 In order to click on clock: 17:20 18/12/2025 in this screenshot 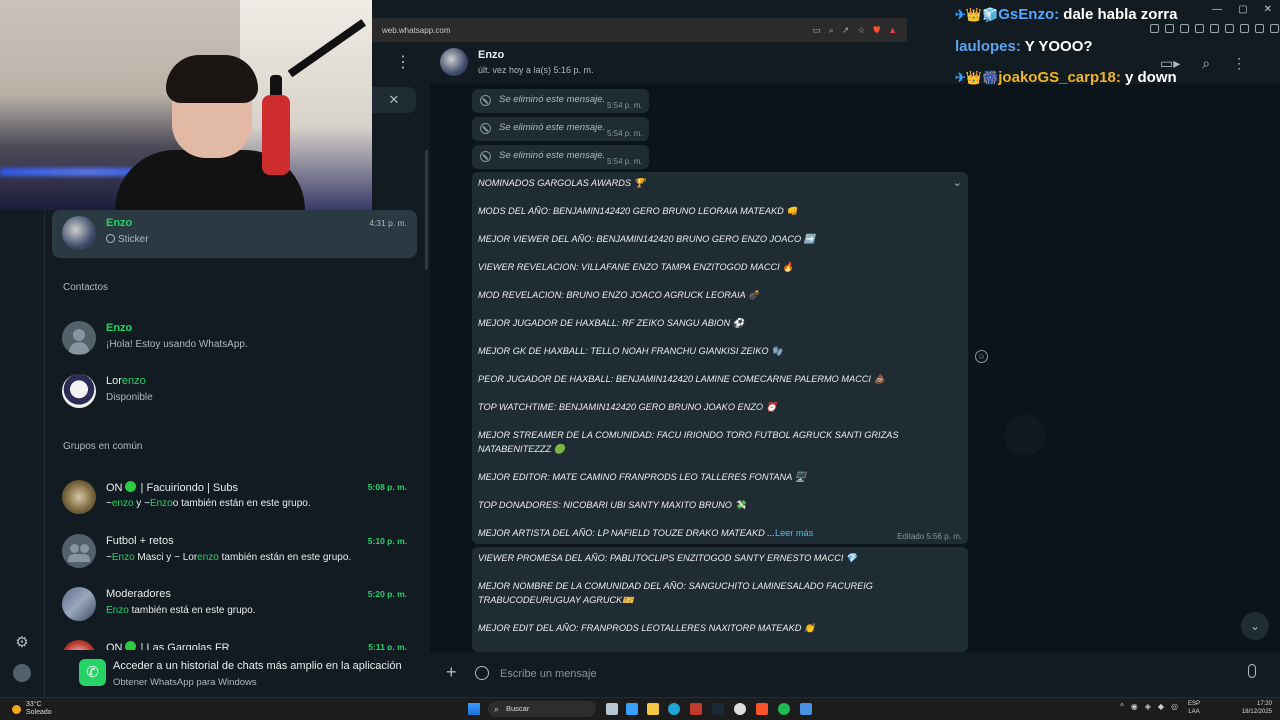, I will do `click(1255, 708)`.